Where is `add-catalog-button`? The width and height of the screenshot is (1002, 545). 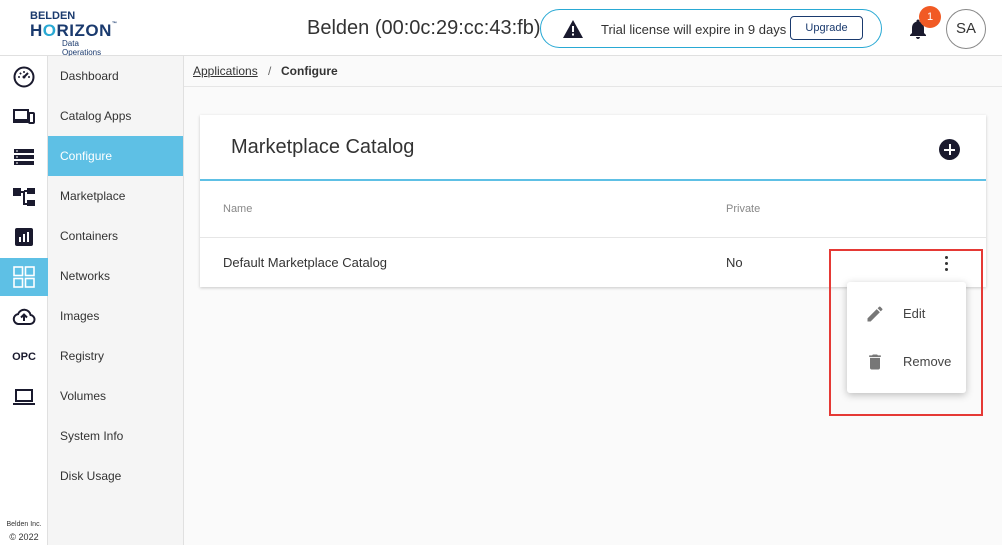 add-catalog-button is located at coordinates (949, 149).